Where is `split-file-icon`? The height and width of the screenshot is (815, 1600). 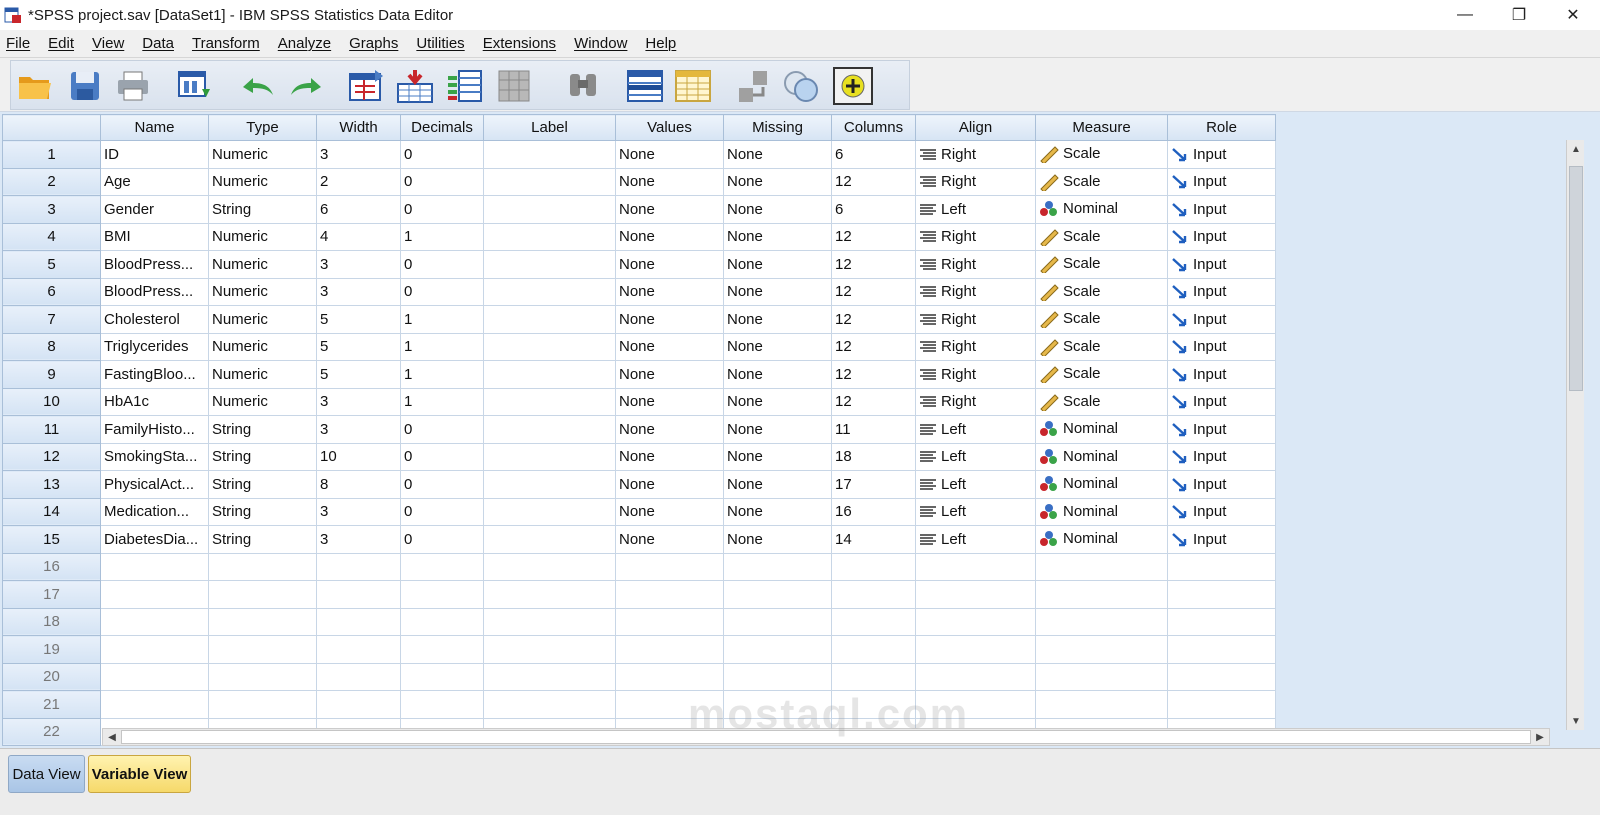 split-file-icon is located at coordinates (755, 86).